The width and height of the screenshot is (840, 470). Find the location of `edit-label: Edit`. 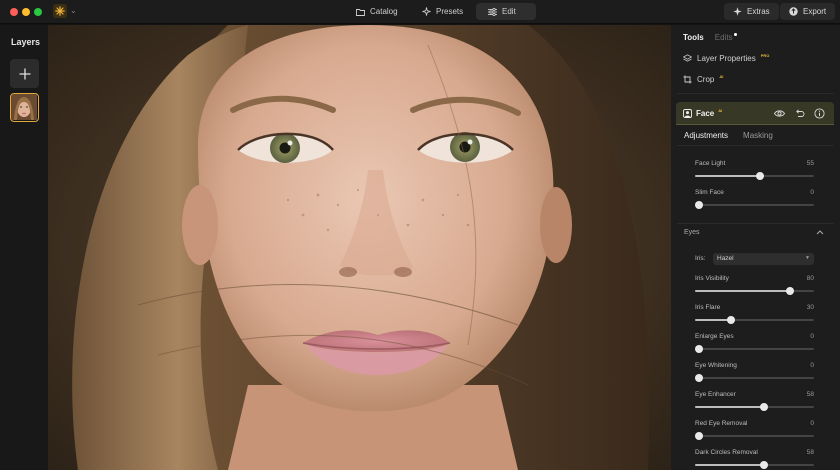

edit-label: Edit is located at coordinates (509, 11).